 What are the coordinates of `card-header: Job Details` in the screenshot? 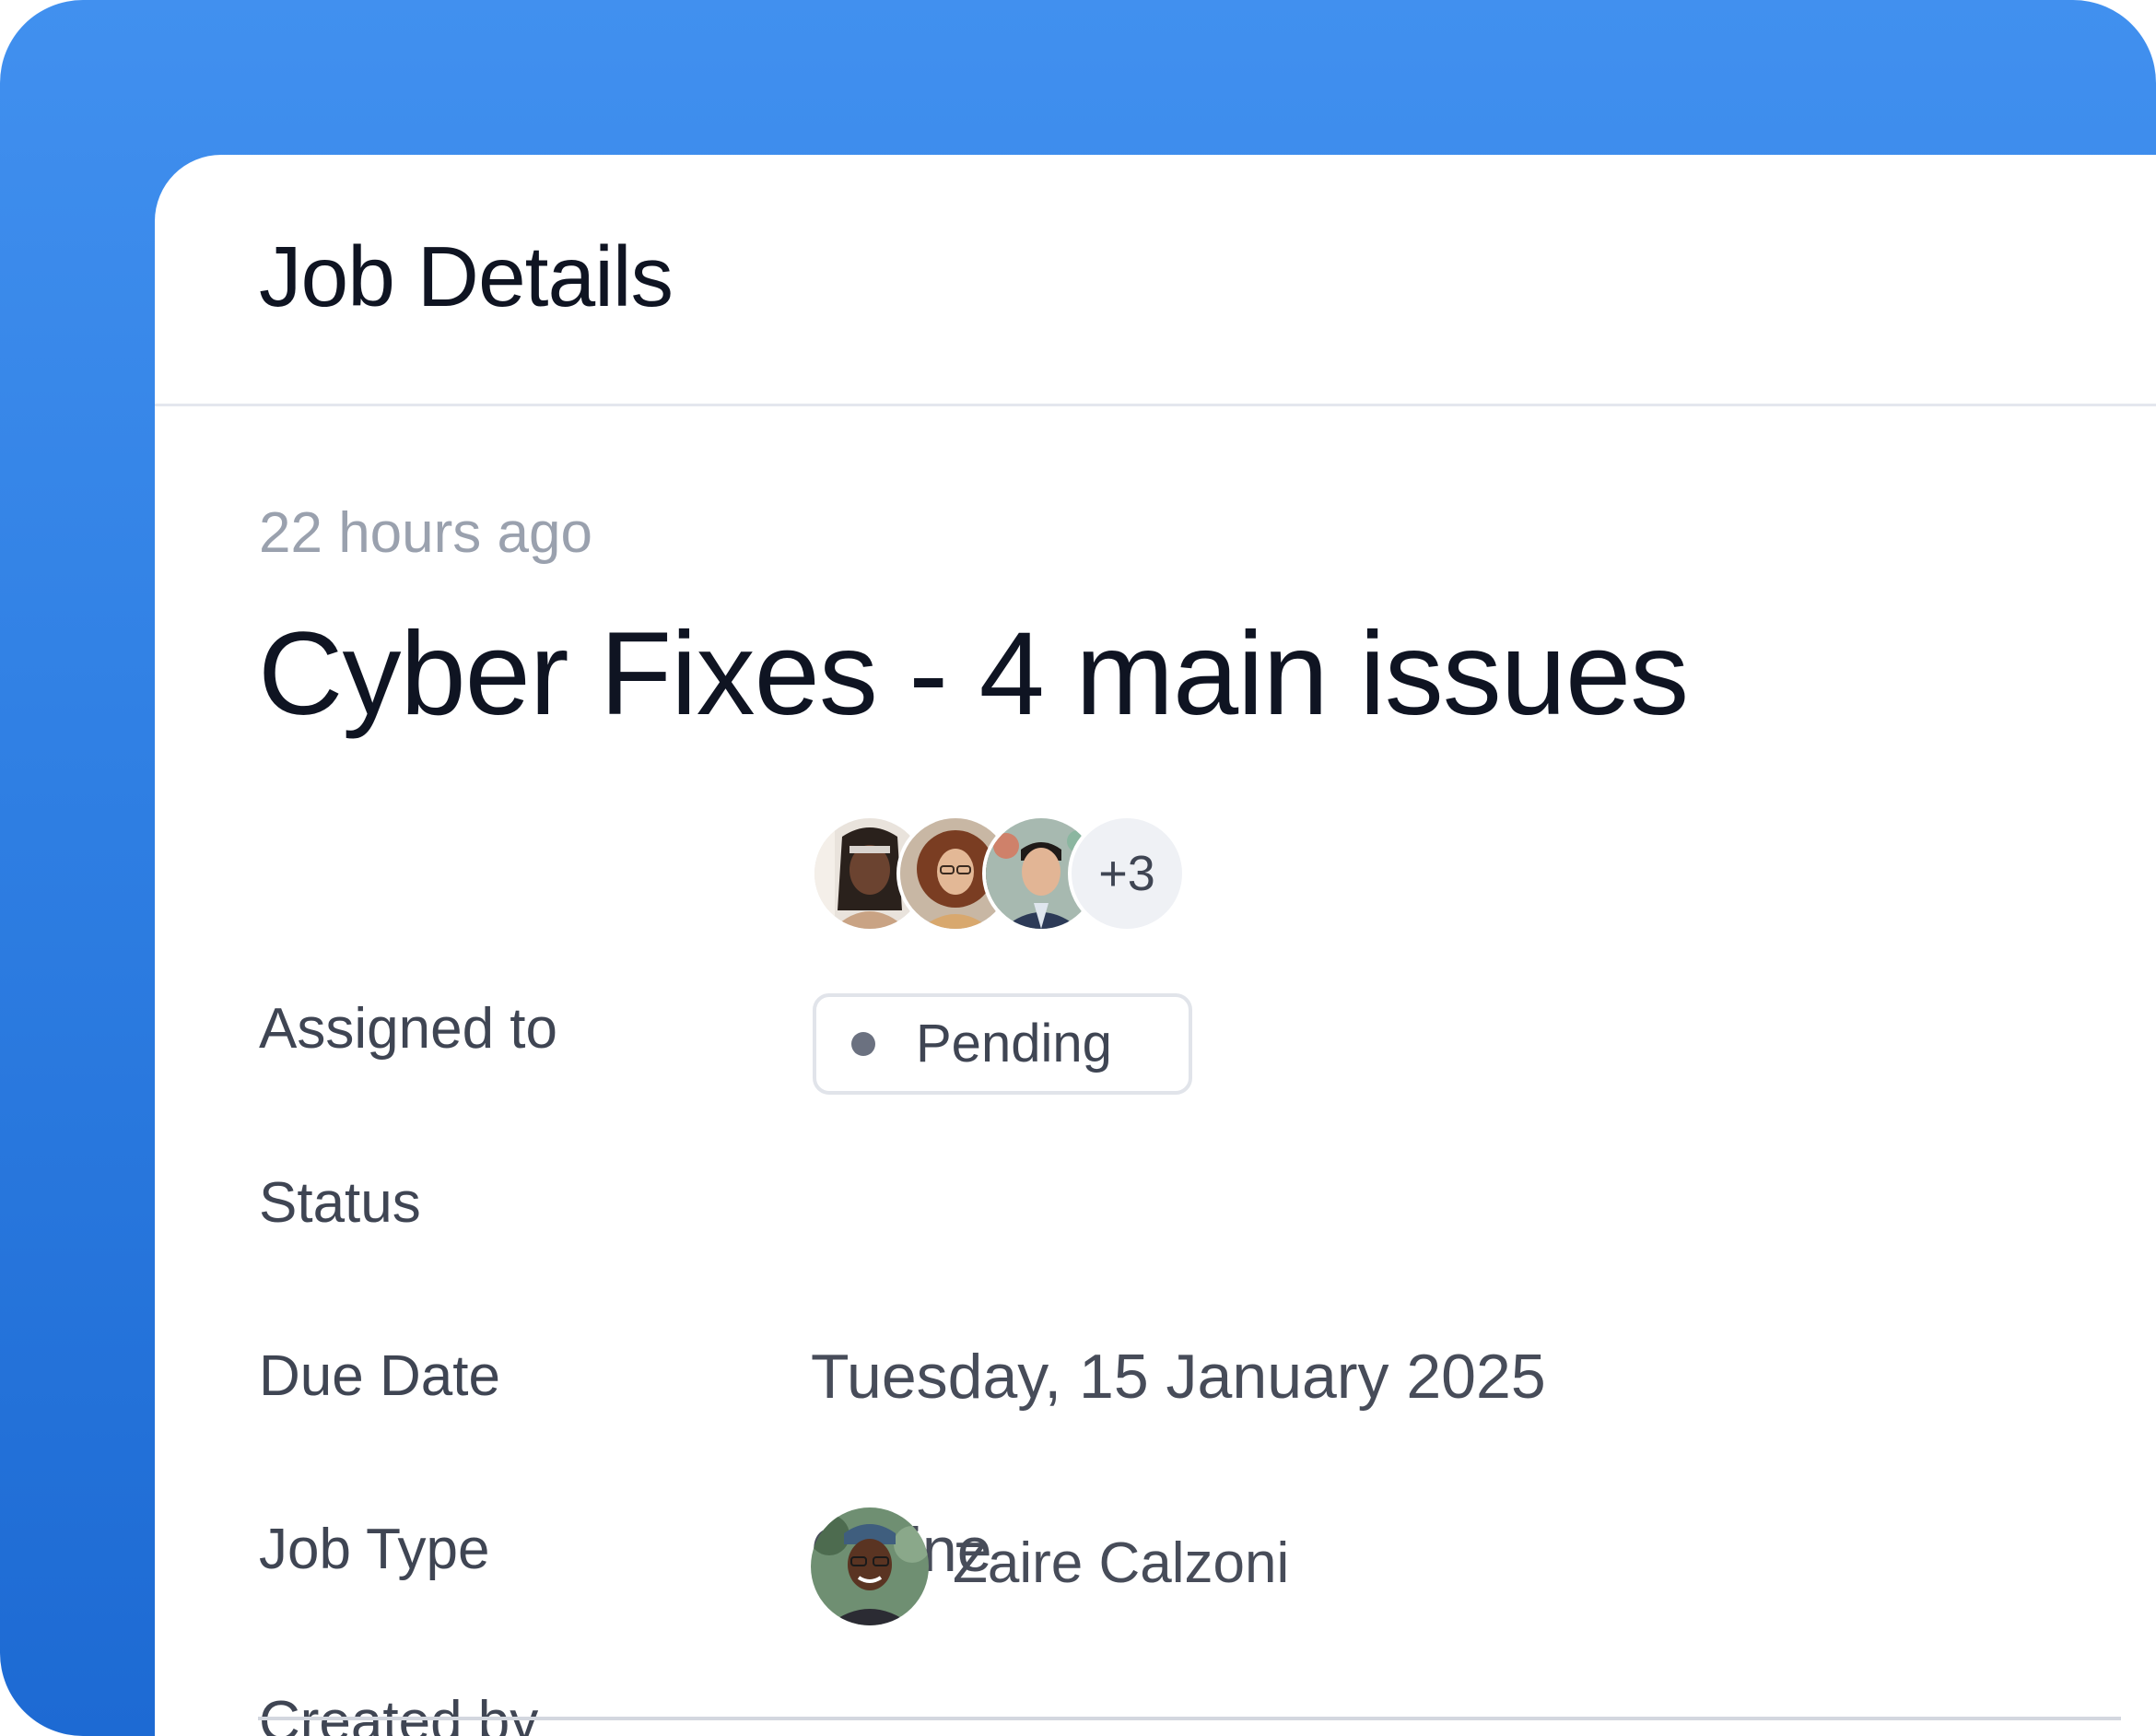 It's located at (1155, 280).